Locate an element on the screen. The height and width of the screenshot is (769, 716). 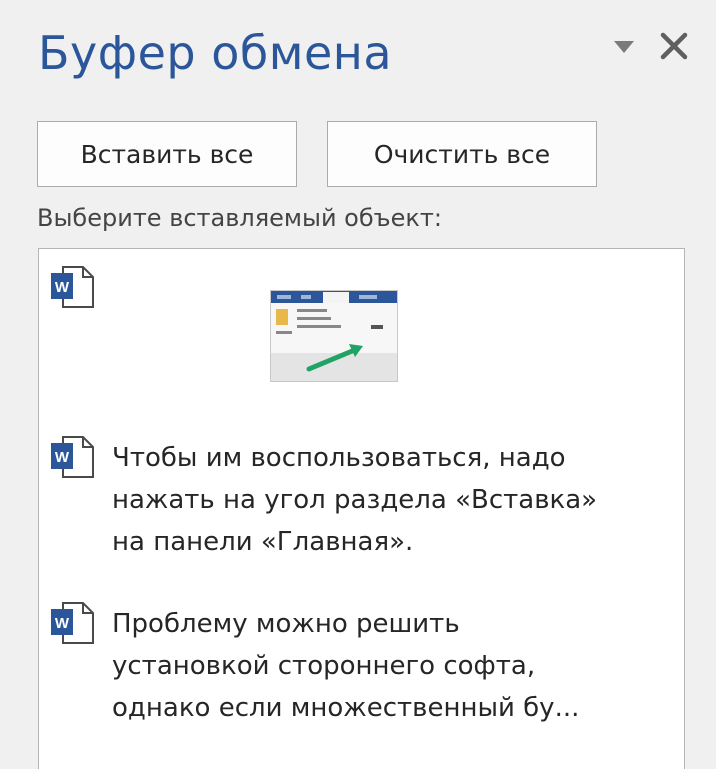
clipboard-image-thumbnail is located at coordinates (334, 336).